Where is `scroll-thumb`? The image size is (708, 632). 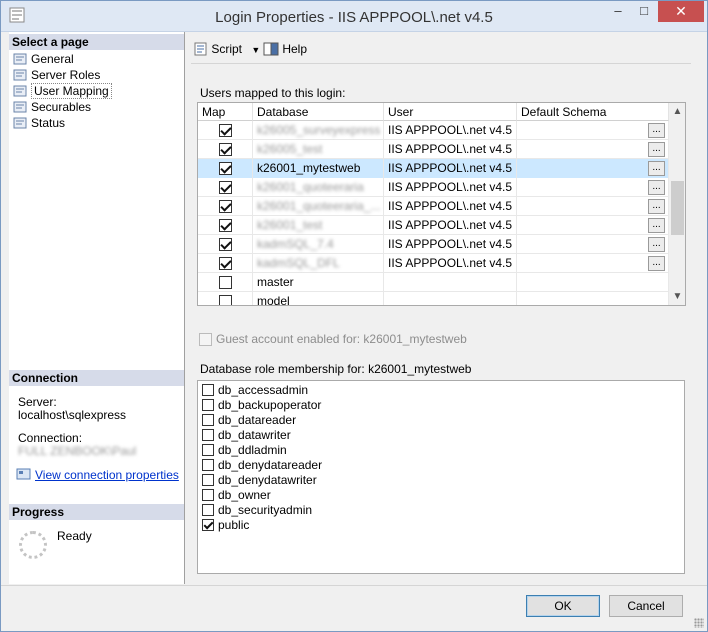
scroll-thumb is located at coordinates (677, 208).